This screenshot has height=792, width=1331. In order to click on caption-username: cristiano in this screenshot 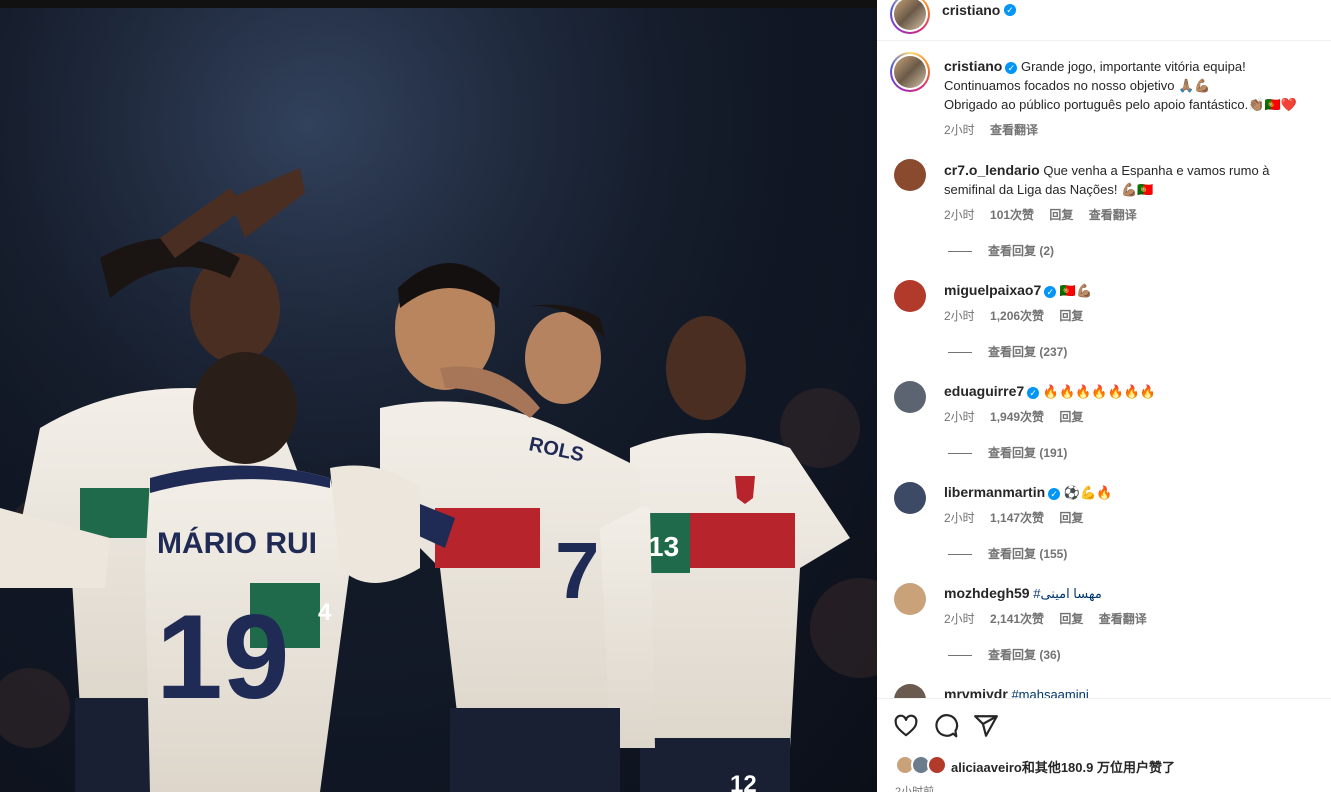, I will do `click(973, 66)`.